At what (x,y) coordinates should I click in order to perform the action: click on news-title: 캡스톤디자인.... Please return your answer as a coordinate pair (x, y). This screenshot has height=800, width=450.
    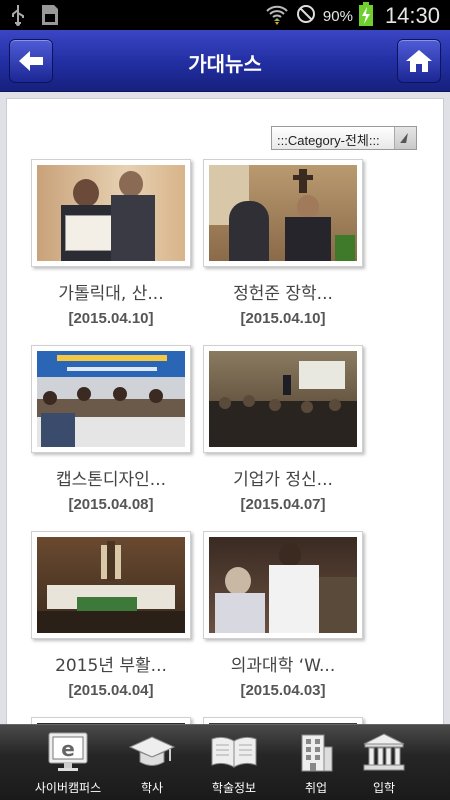
    Looking at the image, I should click on (111, 480).